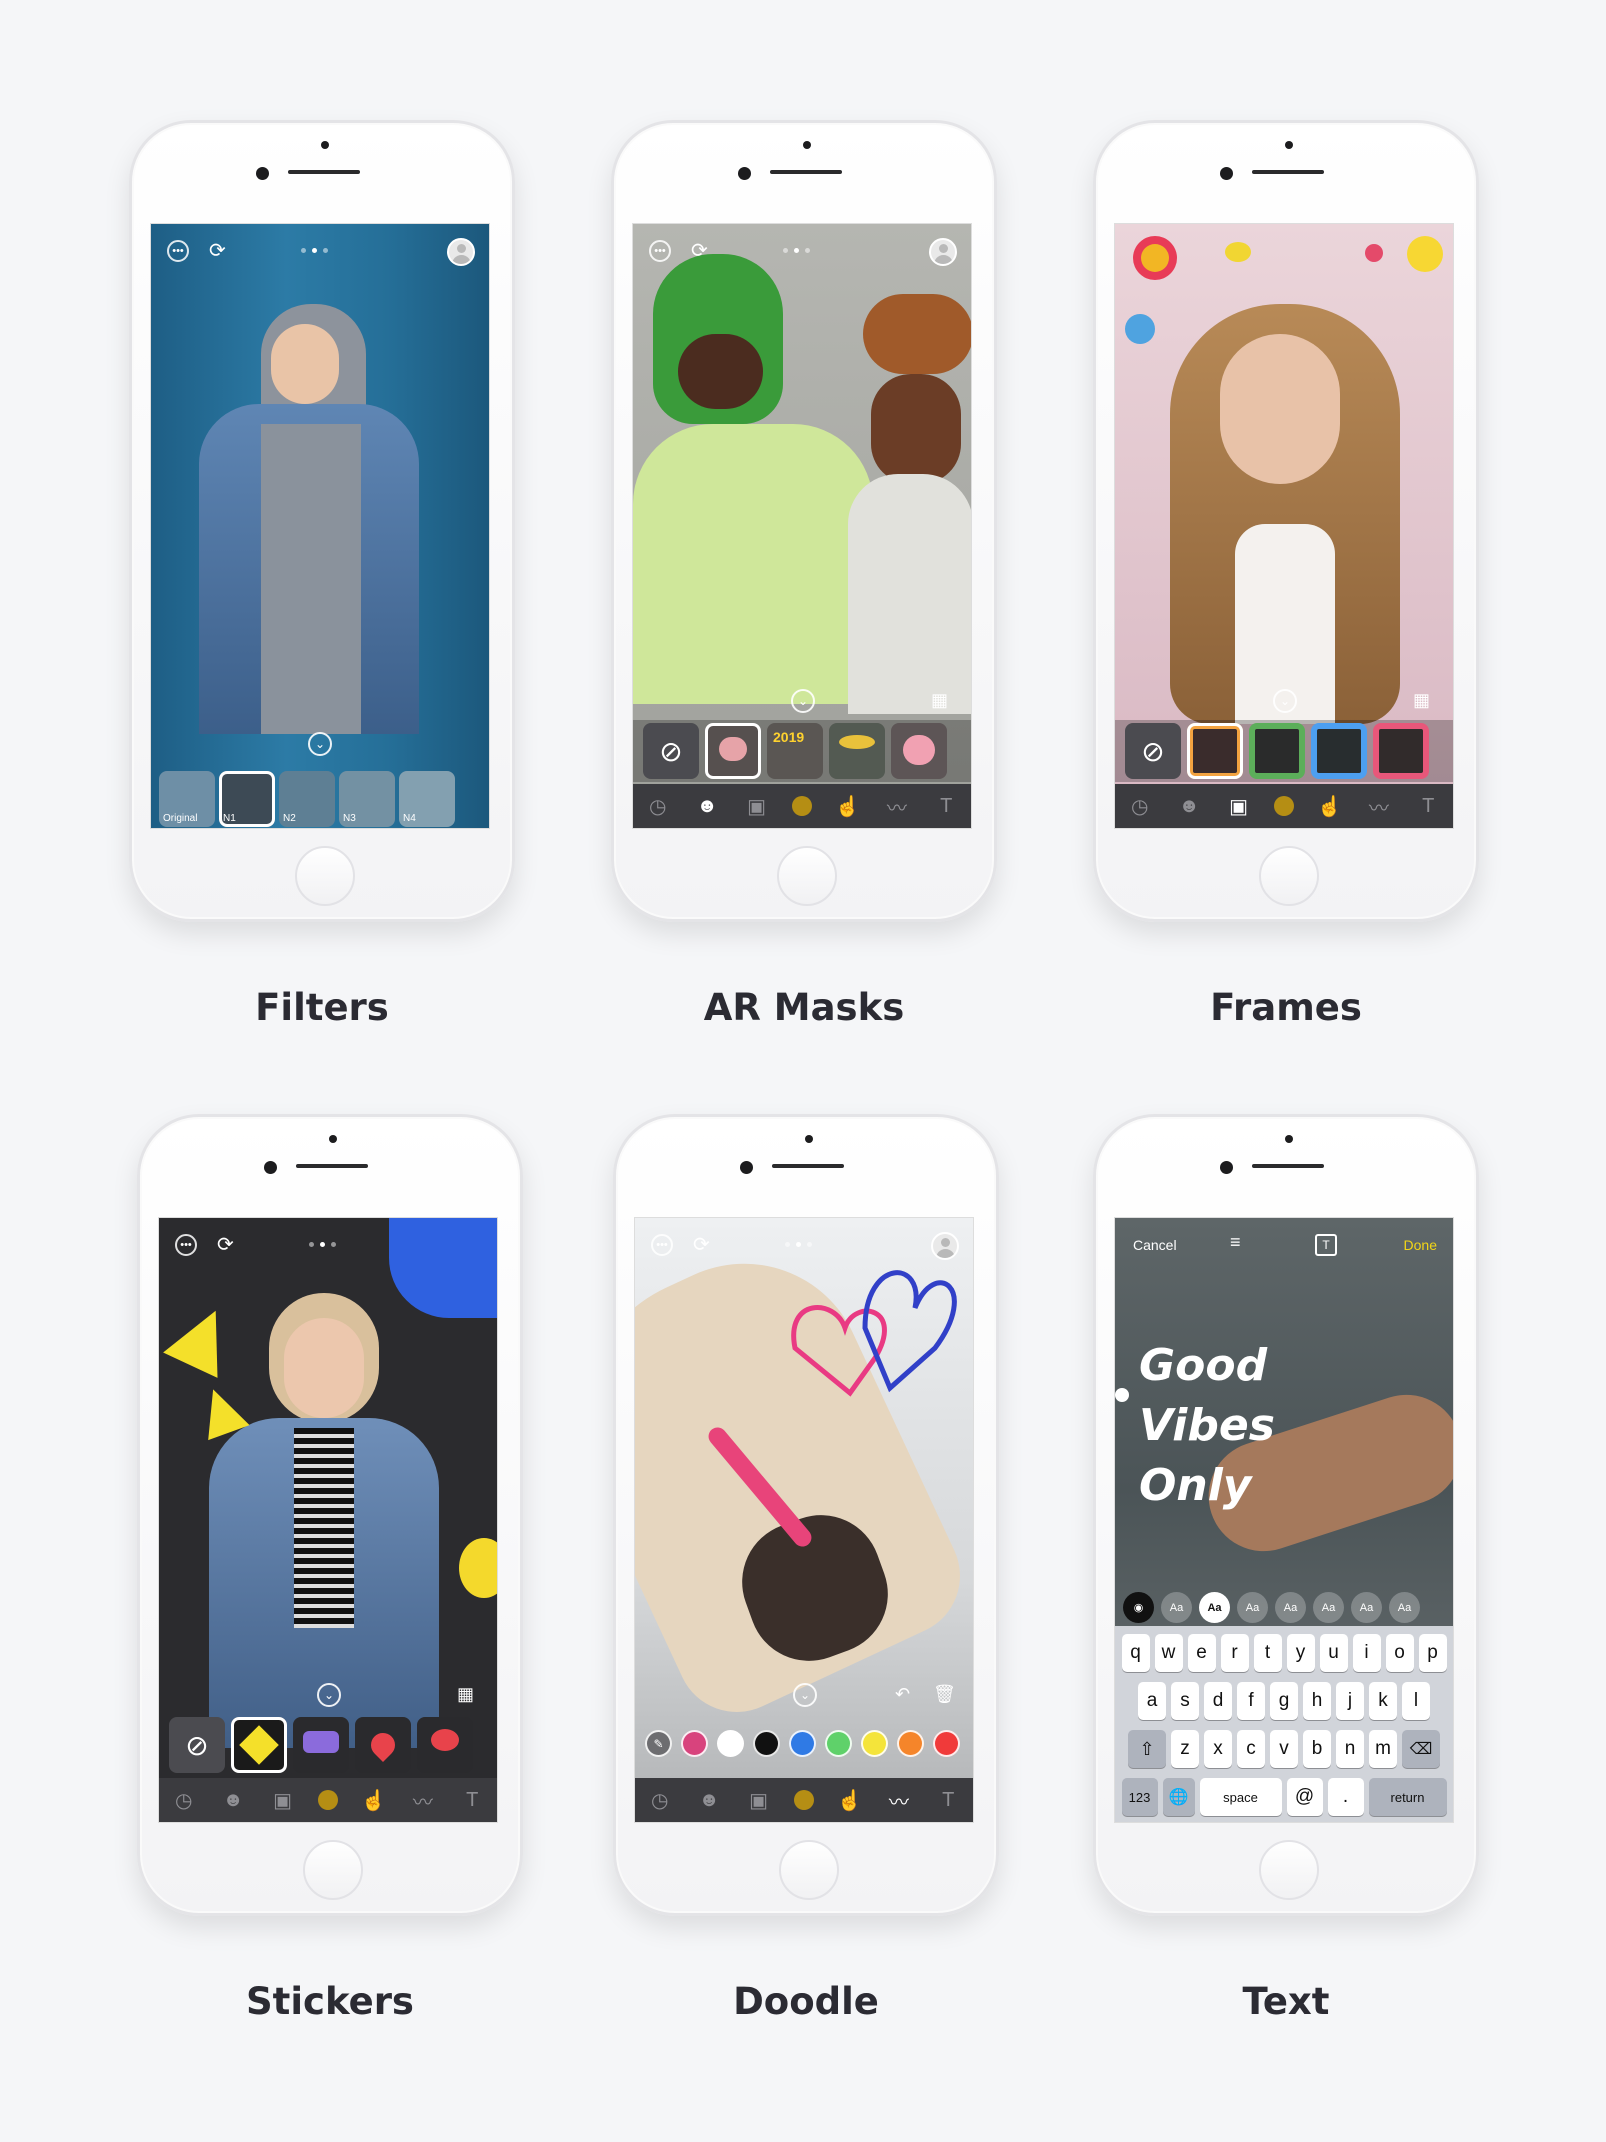 The width and height of the screenshot is (1606, 2142). What do you see at coordinates (1366, 1653) in the screenshot?
I see `key: i` at bounding box center [1366, 1653].